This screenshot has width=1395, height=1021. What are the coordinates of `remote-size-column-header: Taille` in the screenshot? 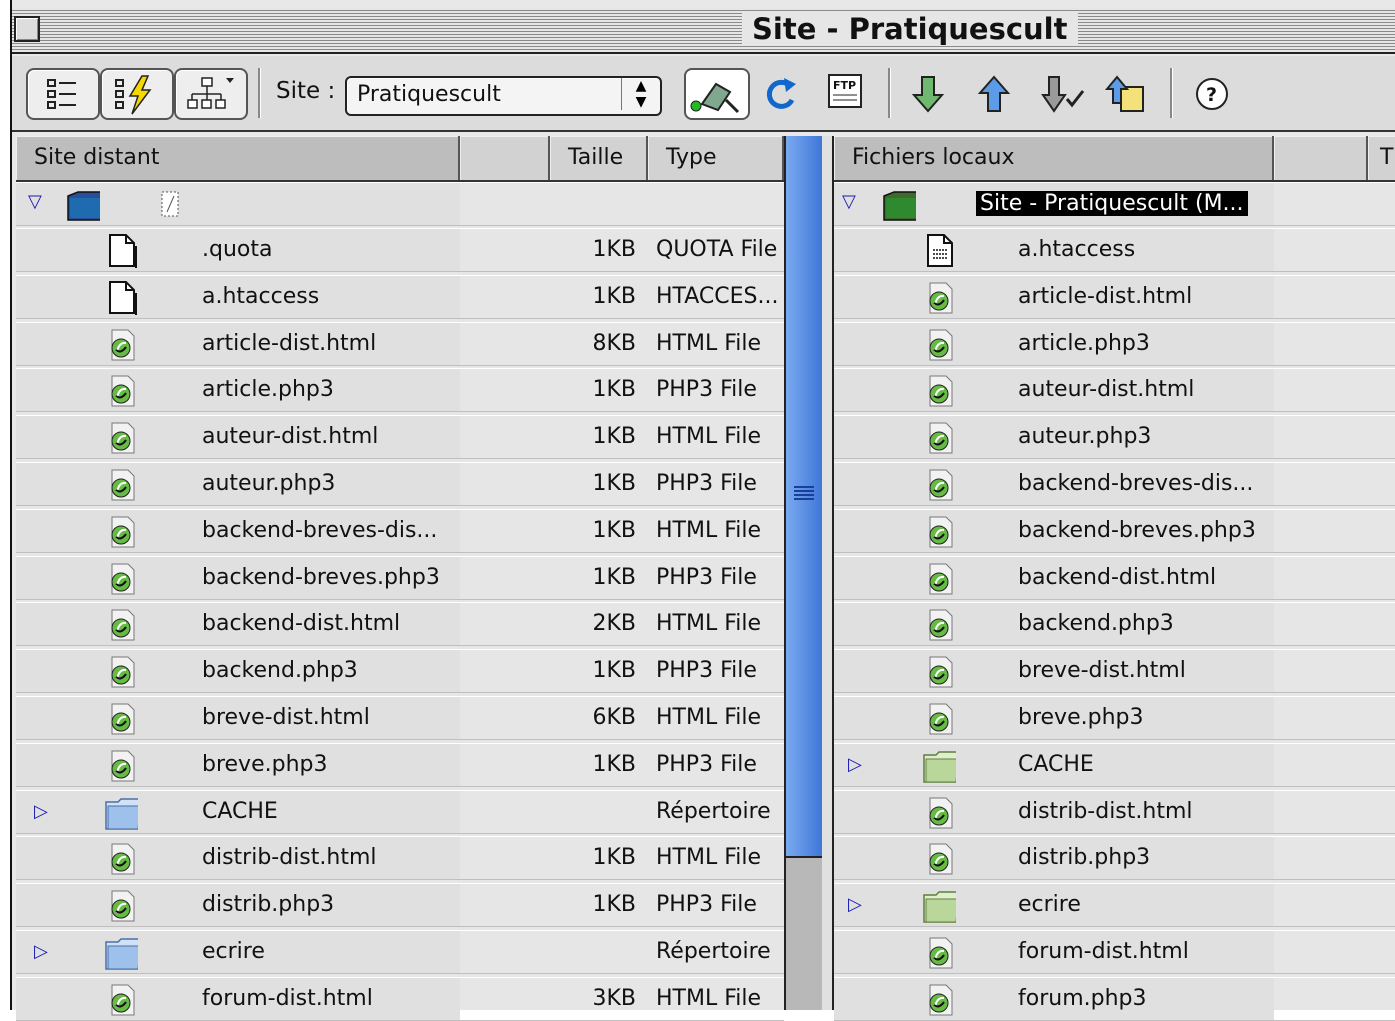 It's located at (599, 158).